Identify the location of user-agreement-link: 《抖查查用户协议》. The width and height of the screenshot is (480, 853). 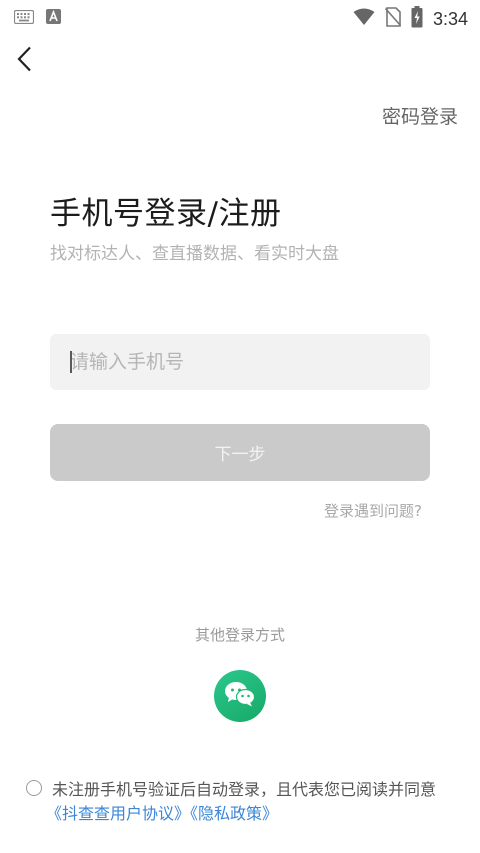
(118, 813).